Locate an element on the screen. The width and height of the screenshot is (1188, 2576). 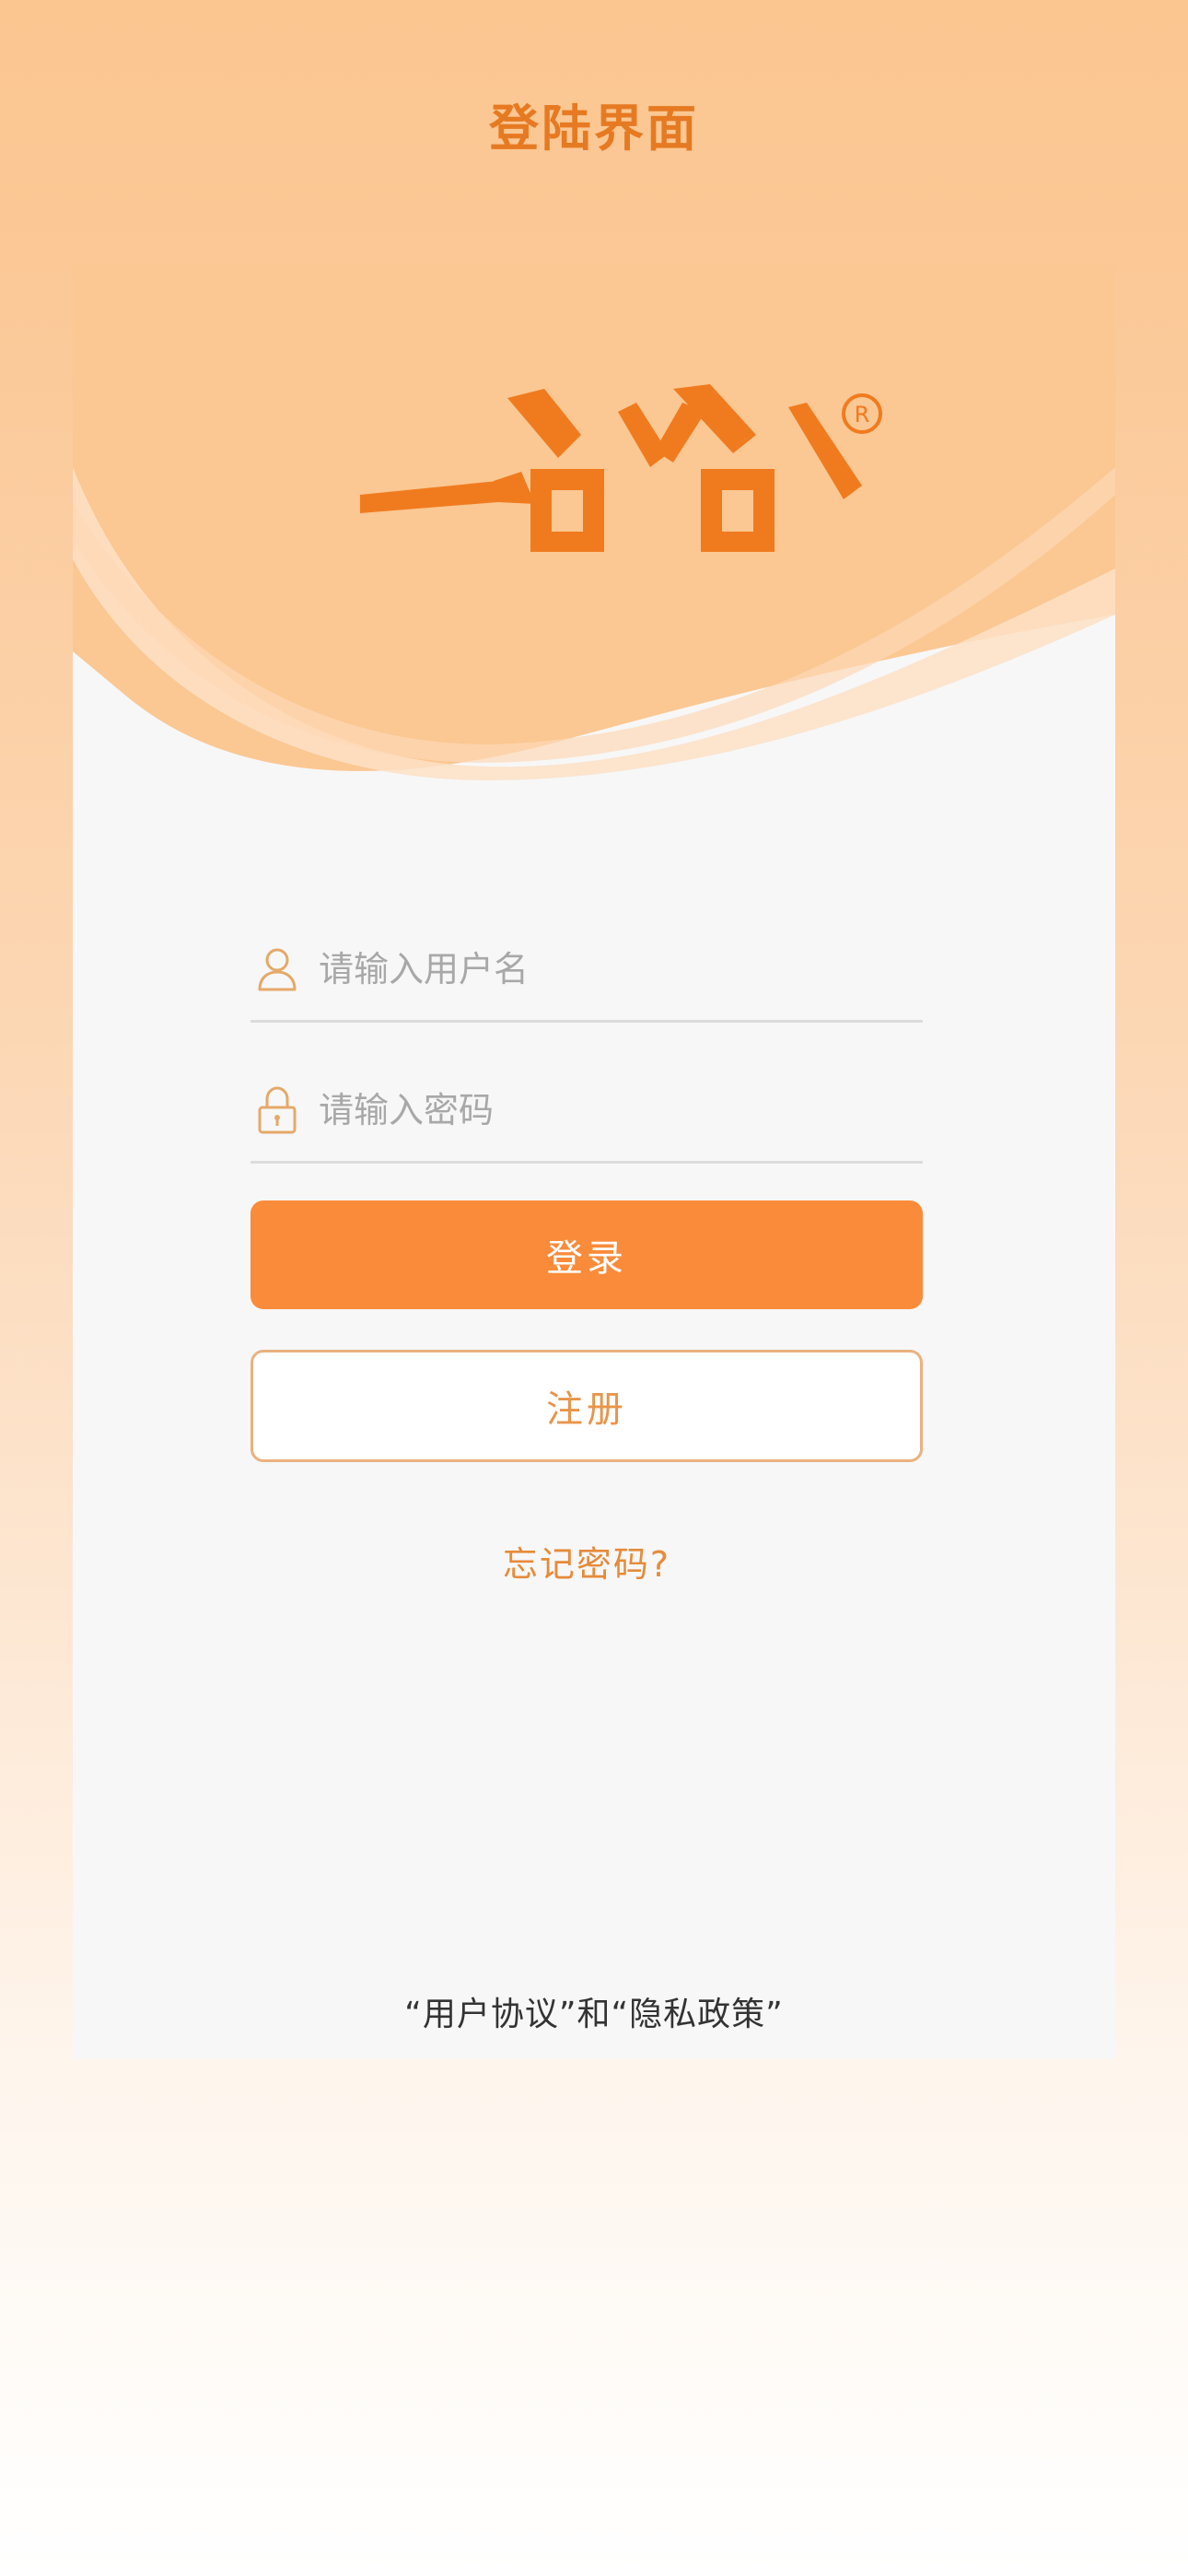
lock-icon is located at coordinates (277, 1110).